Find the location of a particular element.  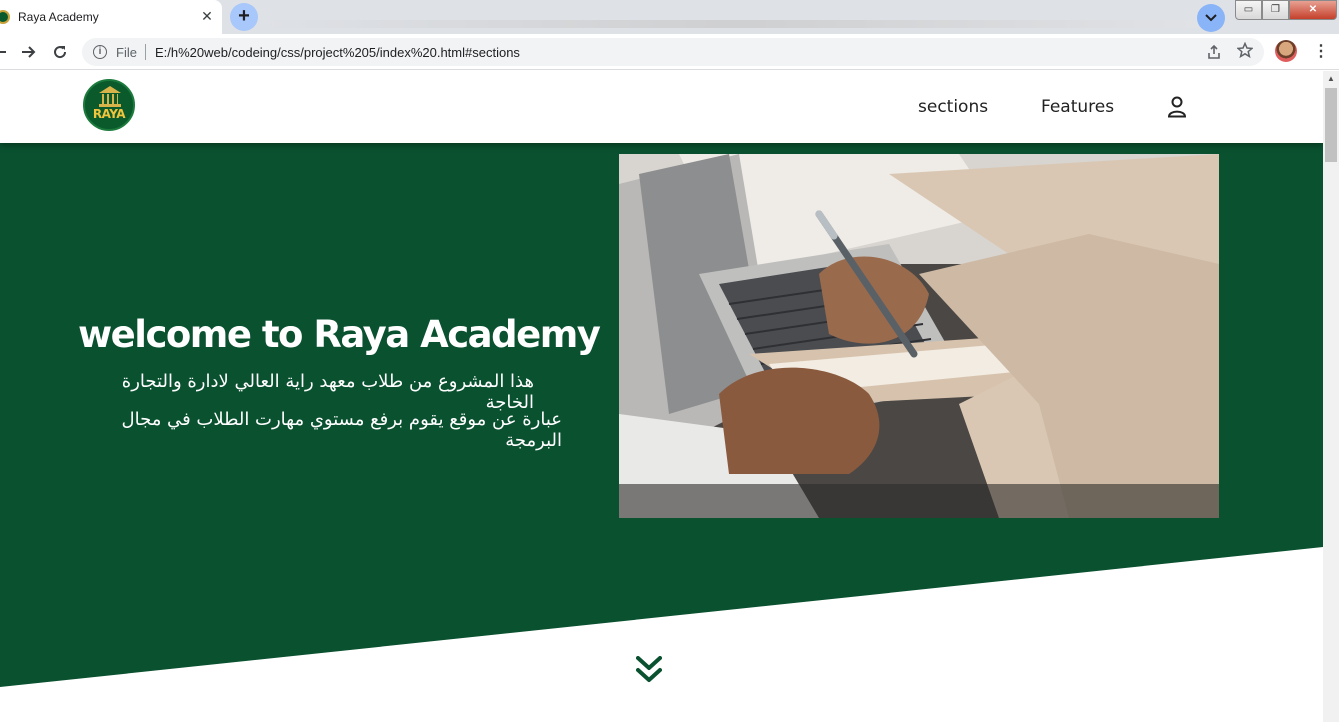

back-arrow-icon is located at coordinates (3, 52).